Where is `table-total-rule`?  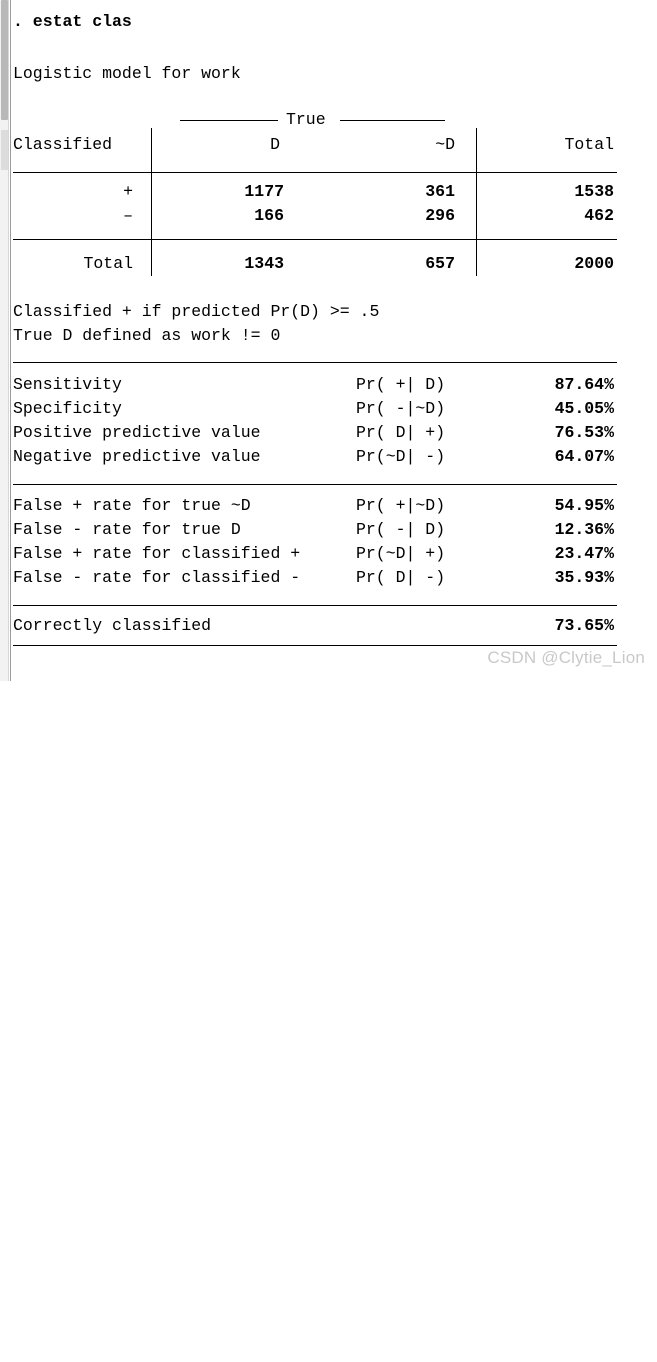 table-total-rule is located at coordinates (315, 239).